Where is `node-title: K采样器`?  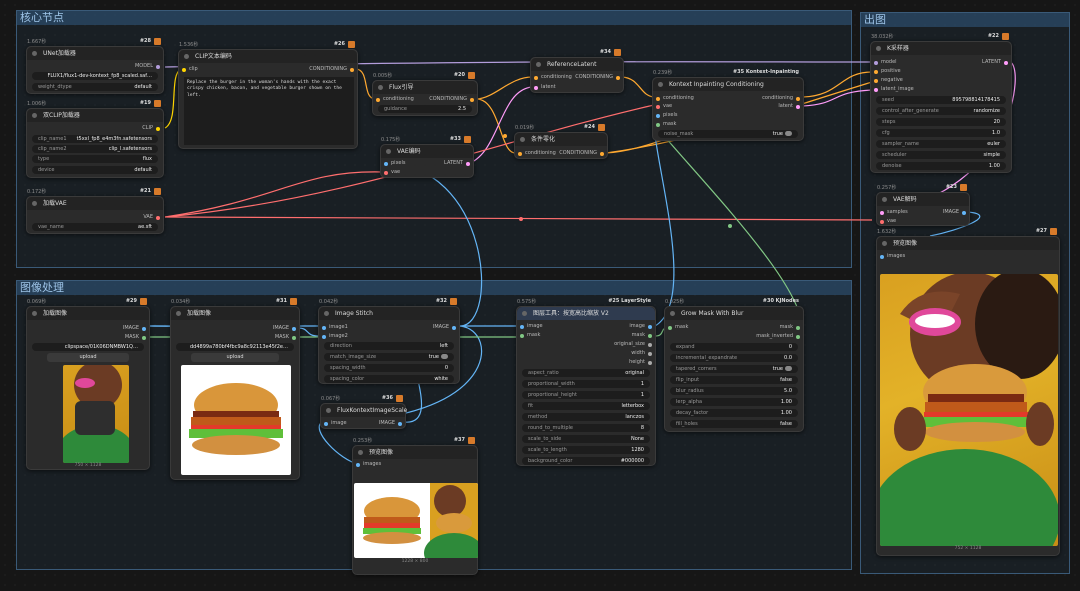
node-title: K采样器 is located at coordinates (941, 48).